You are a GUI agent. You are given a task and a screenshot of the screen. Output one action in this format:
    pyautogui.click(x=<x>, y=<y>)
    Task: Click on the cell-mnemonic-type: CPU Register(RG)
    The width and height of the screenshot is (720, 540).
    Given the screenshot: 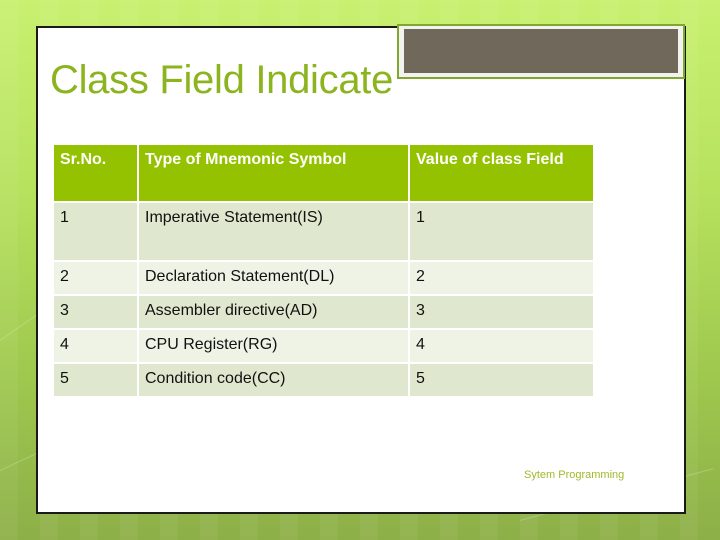 What is the action you would take?
    pyautogui.click(x=273, y=346)
    